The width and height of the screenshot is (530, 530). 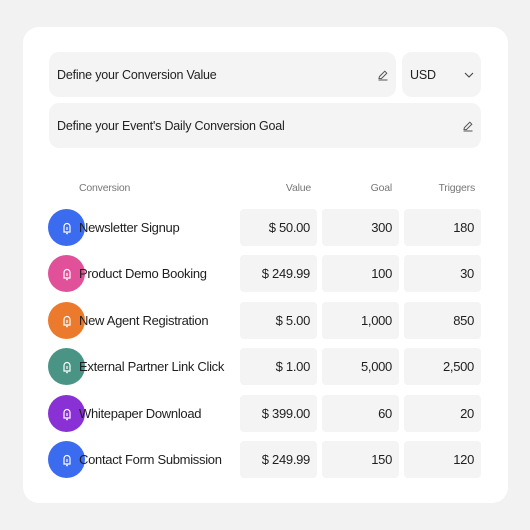 What do you see at coordinates (152, 366) in the screenshot?
I see `conversion-name: External Partner Link Click` at bounding box center [152, 366].